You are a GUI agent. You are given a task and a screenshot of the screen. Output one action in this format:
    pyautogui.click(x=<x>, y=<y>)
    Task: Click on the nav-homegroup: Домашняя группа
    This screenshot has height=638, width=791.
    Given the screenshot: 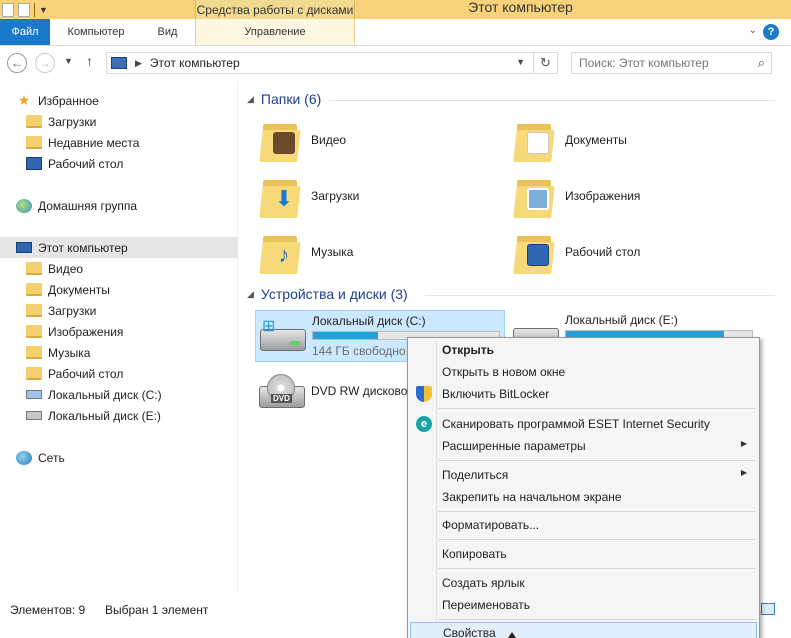 What is the action you would take?
    pyautogui.click(x=76, y=205)
    